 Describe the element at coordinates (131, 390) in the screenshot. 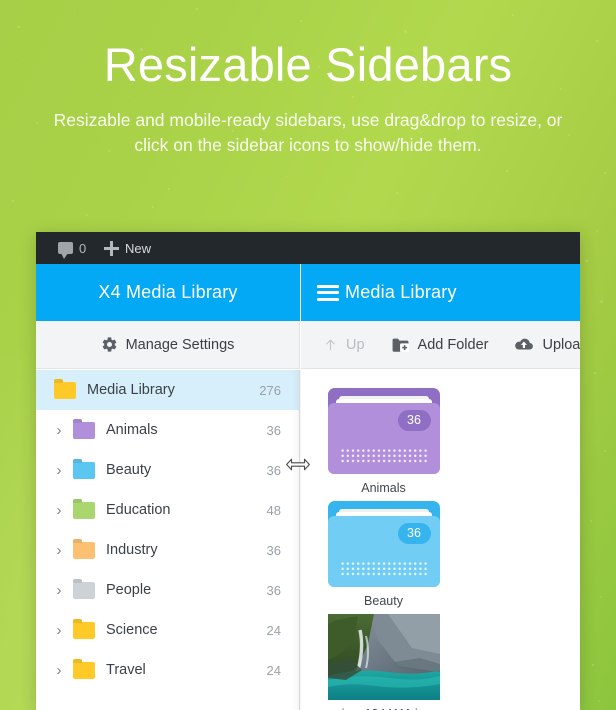

I see `tree-item-label: Media Library` at that location.